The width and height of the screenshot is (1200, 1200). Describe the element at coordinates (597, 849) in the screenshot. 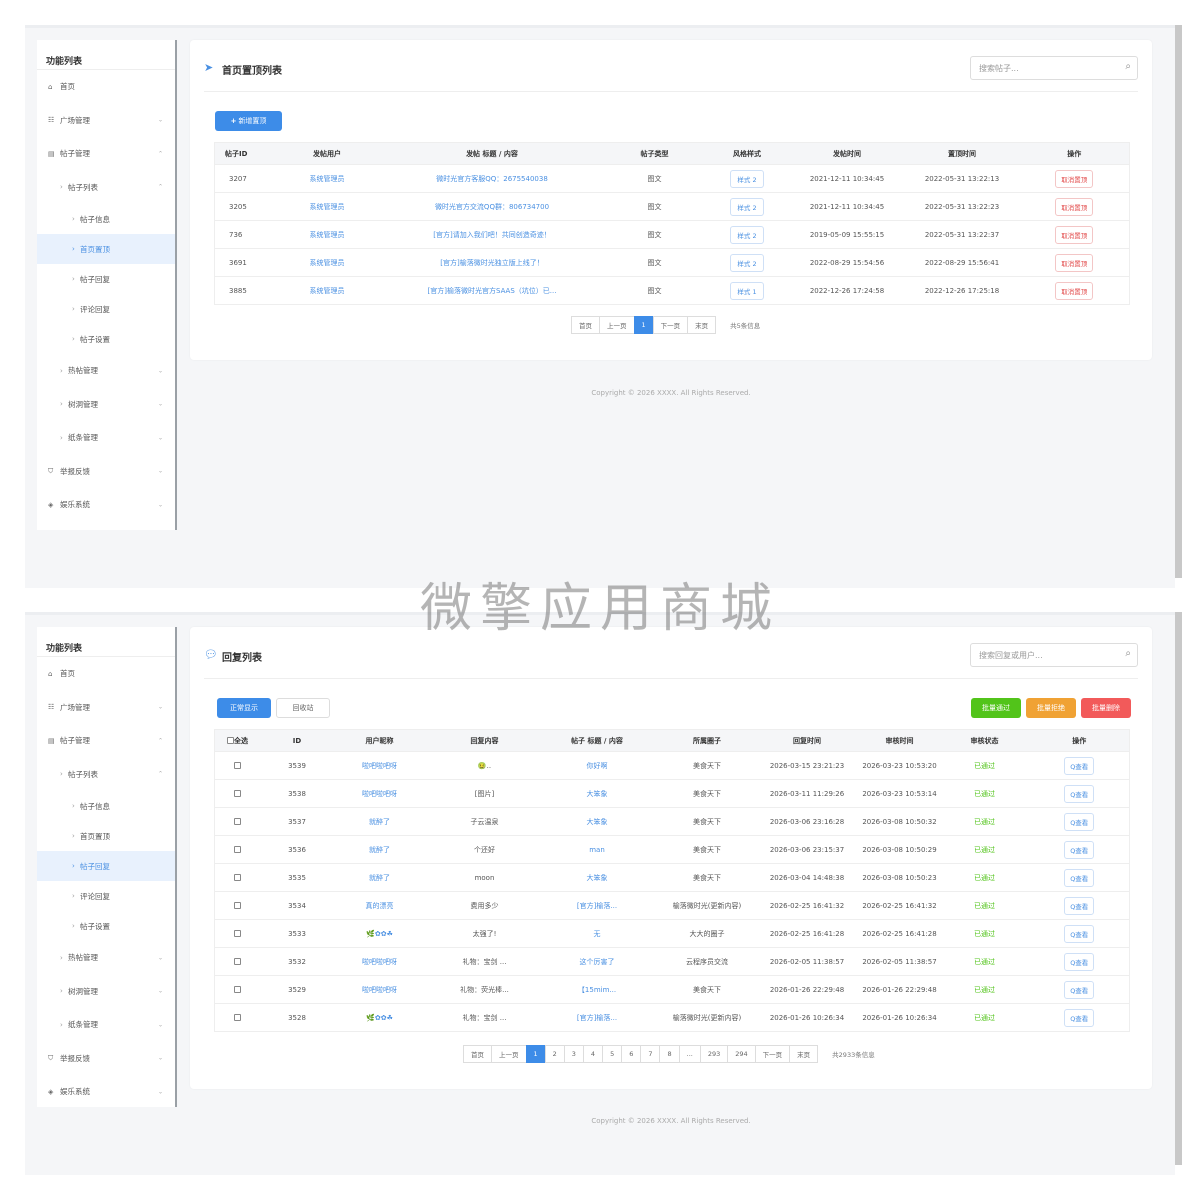

I see `post-title-link: man` at that location.